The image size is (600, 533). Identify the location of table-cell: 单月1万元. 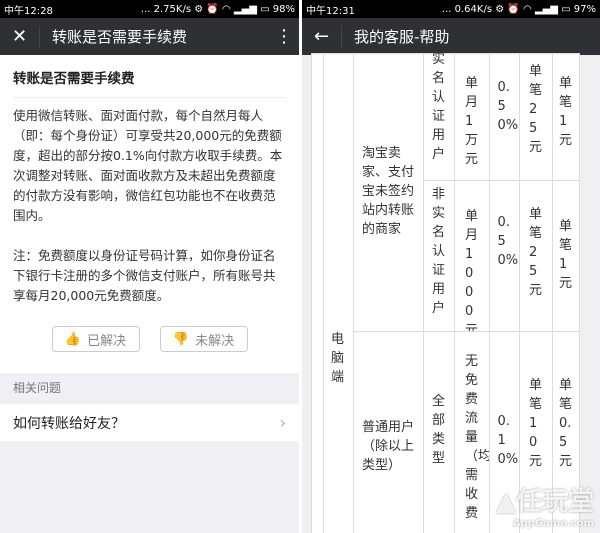
(472, 117).